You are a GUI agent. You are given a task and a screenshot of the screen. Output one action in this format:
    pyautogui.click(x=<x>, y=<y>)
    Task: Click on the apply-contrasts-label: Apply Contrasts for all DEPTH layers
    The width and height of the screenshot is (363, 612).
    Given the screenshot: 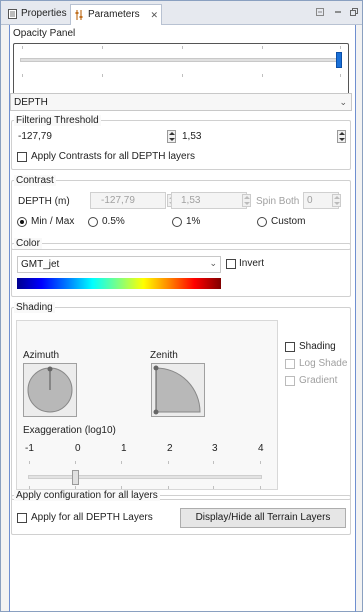 What is the action you would take?
    pyautogui.click(x=113, y=156)
    